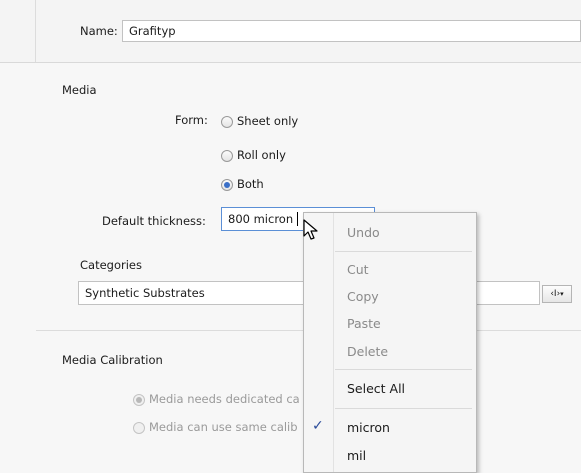  Describe the element at coordinates (310, 229) in the screenshot. I see `mouse-pointer-icon` at that location.